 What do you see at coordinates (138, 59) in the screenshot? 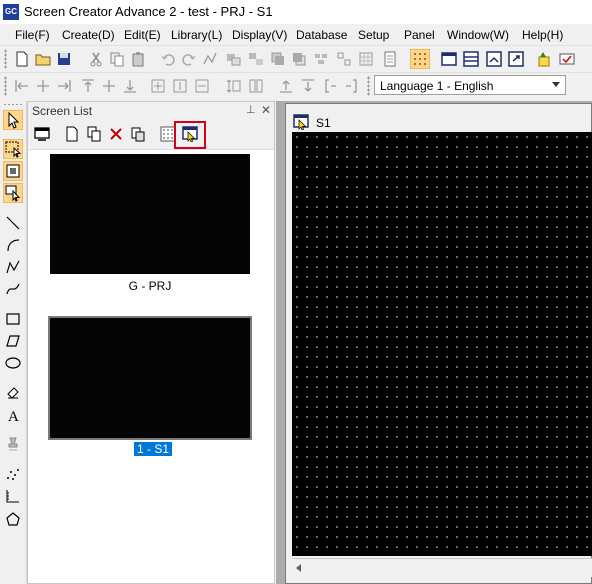
I see `paste-icon` at bounding box center [138, 59].